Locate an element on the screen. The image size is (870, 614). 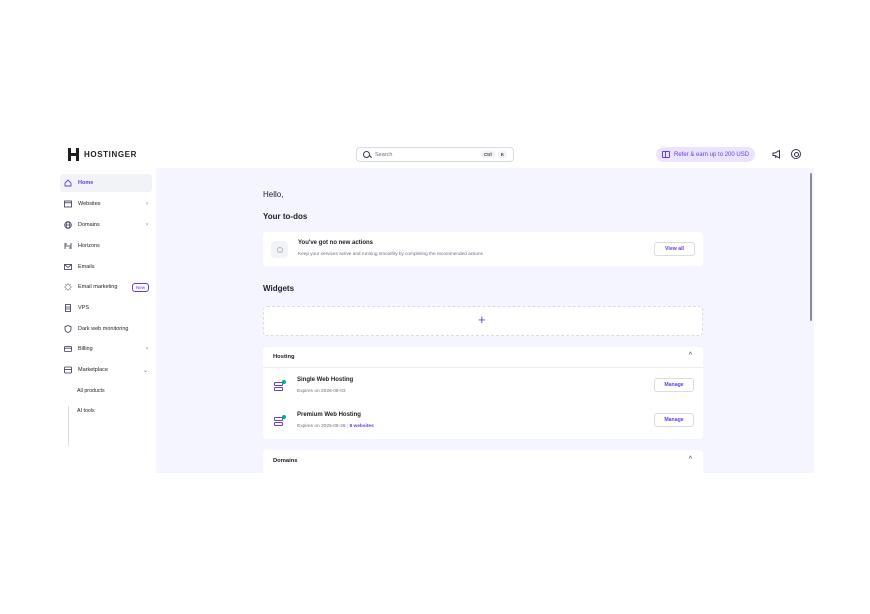
add-widget-area: + is located at coordinates (483, 321).